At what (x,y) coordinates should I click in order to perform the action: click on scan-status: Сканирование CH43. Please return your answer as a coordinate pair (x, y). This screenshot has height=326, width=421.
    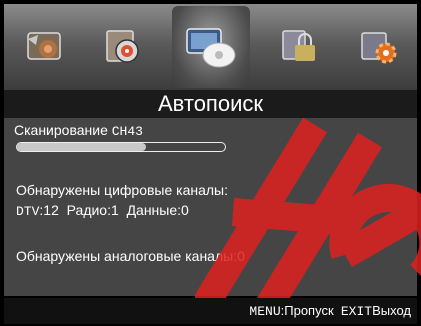
    Looking at the image, I should click on (78, 130).